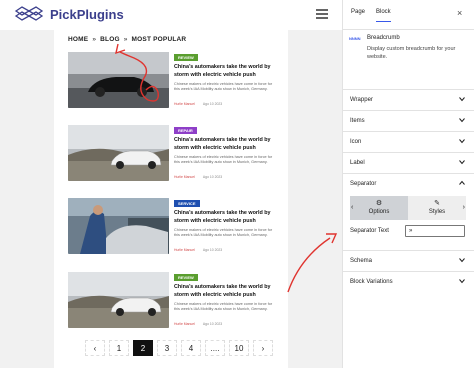 Image resolution: width=474 pixels, height=368 pixels. I want to click on breadcrumb-item-home: HOME, so click(78, 39).